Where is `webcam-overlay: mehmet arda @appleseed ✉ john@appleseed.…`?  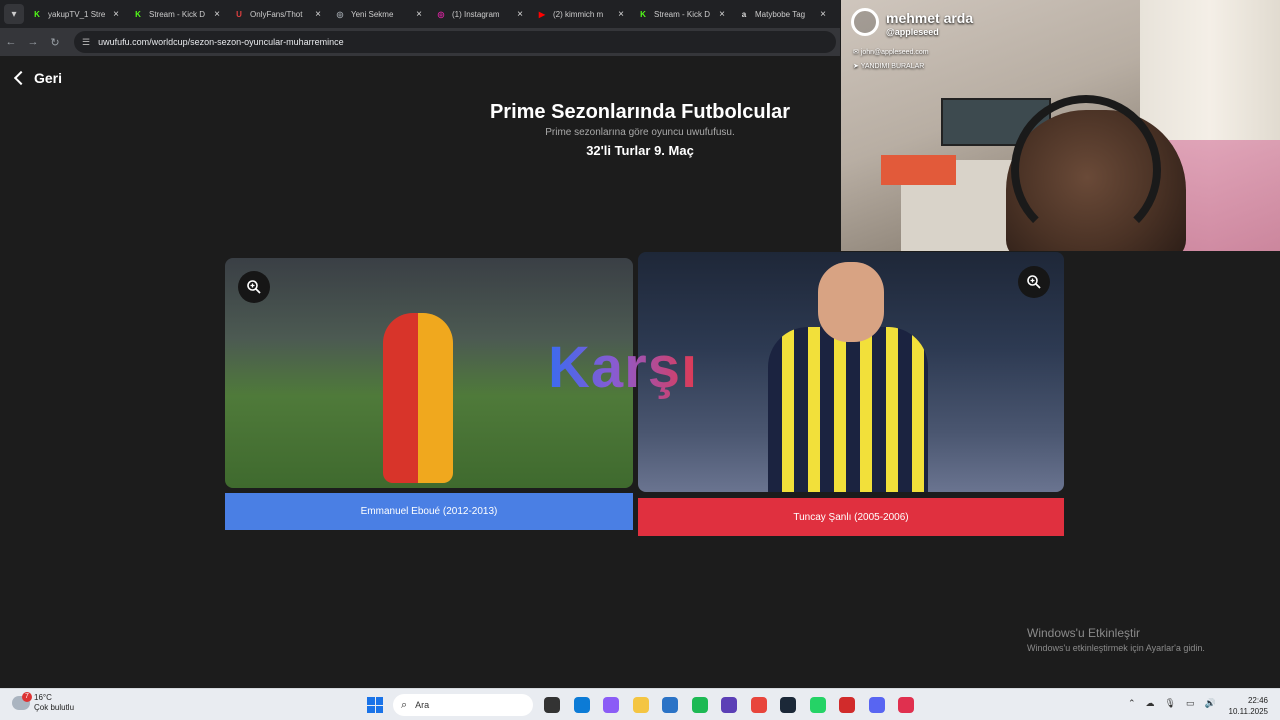 webcam-overlay: mehmet arda @appleseed ✉ john@appleseed.… is located at coordinates (1060, 125).